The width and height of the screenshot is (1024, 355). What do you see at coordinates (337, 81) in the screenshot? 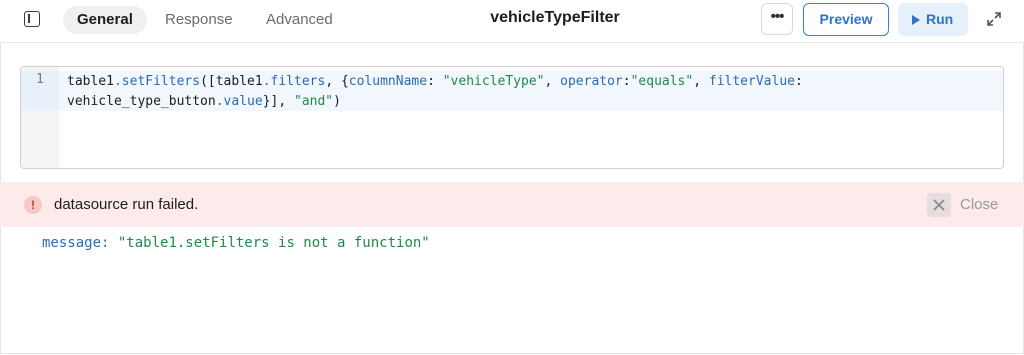
I see `code-token: , {` at bounding box center [337, 81].